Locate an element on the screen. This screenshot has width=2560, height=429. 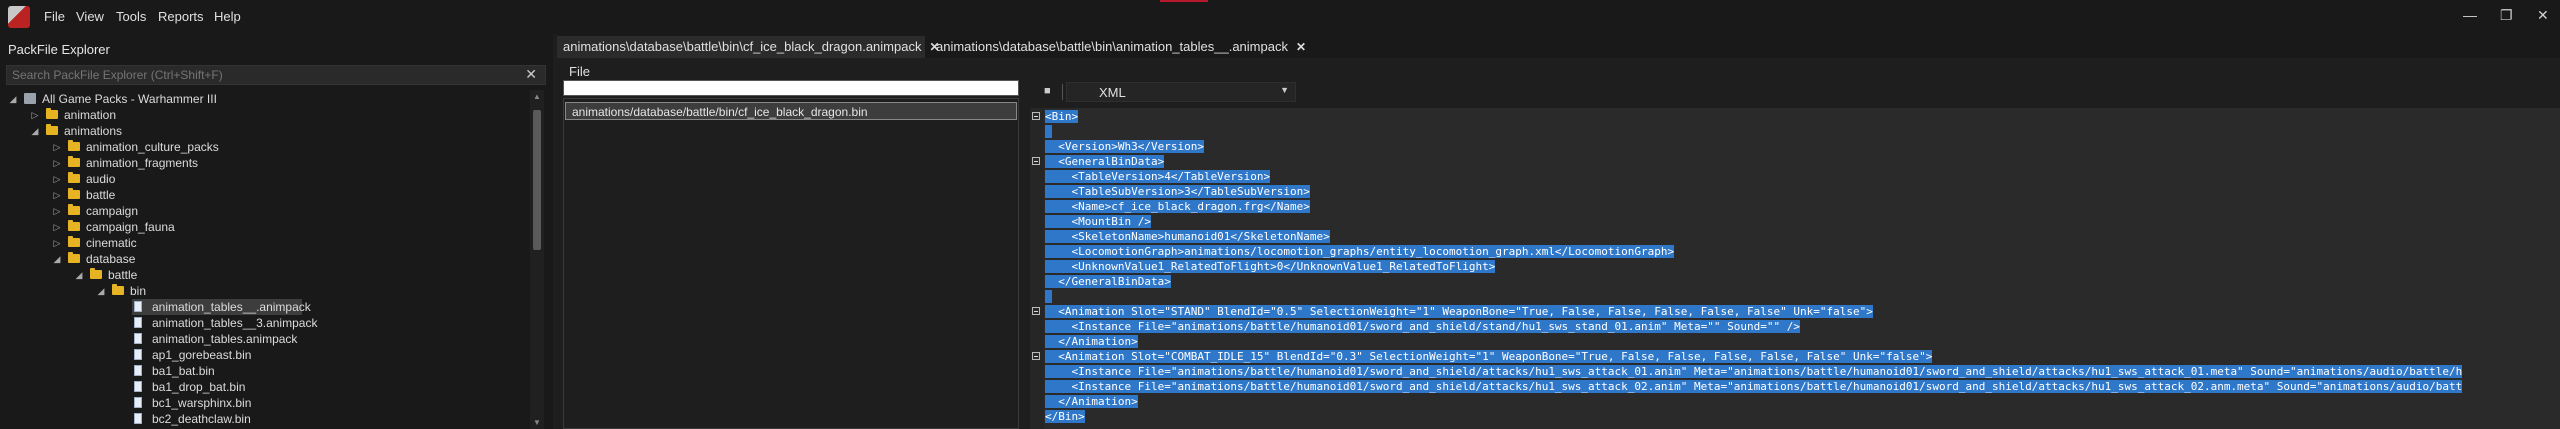
tree-item-label: animation_fragments is located at coordinates (142, 163).